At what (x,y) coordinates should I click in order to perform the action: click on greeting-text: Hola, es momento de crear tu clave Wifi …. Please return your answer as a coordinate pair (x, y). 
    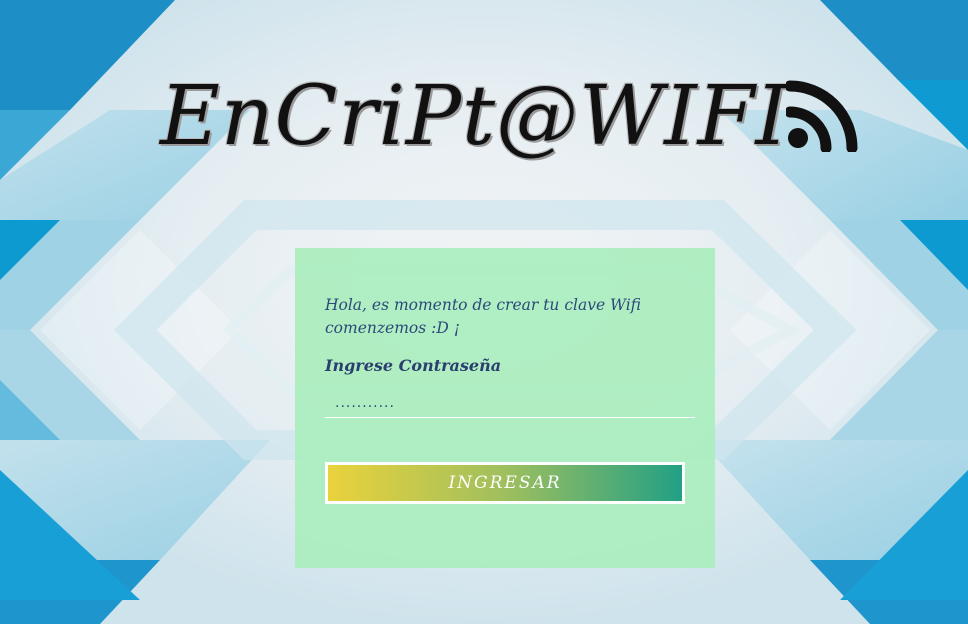
    Looking at the image, I should click on (483, 316).